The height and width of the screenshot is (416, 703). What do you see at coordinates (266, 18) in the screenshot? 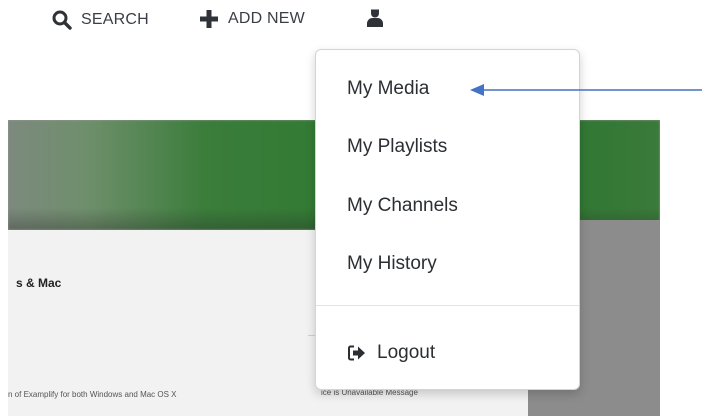
I see `add-new-label: ADD NEW` at bounding box center [266, 18].